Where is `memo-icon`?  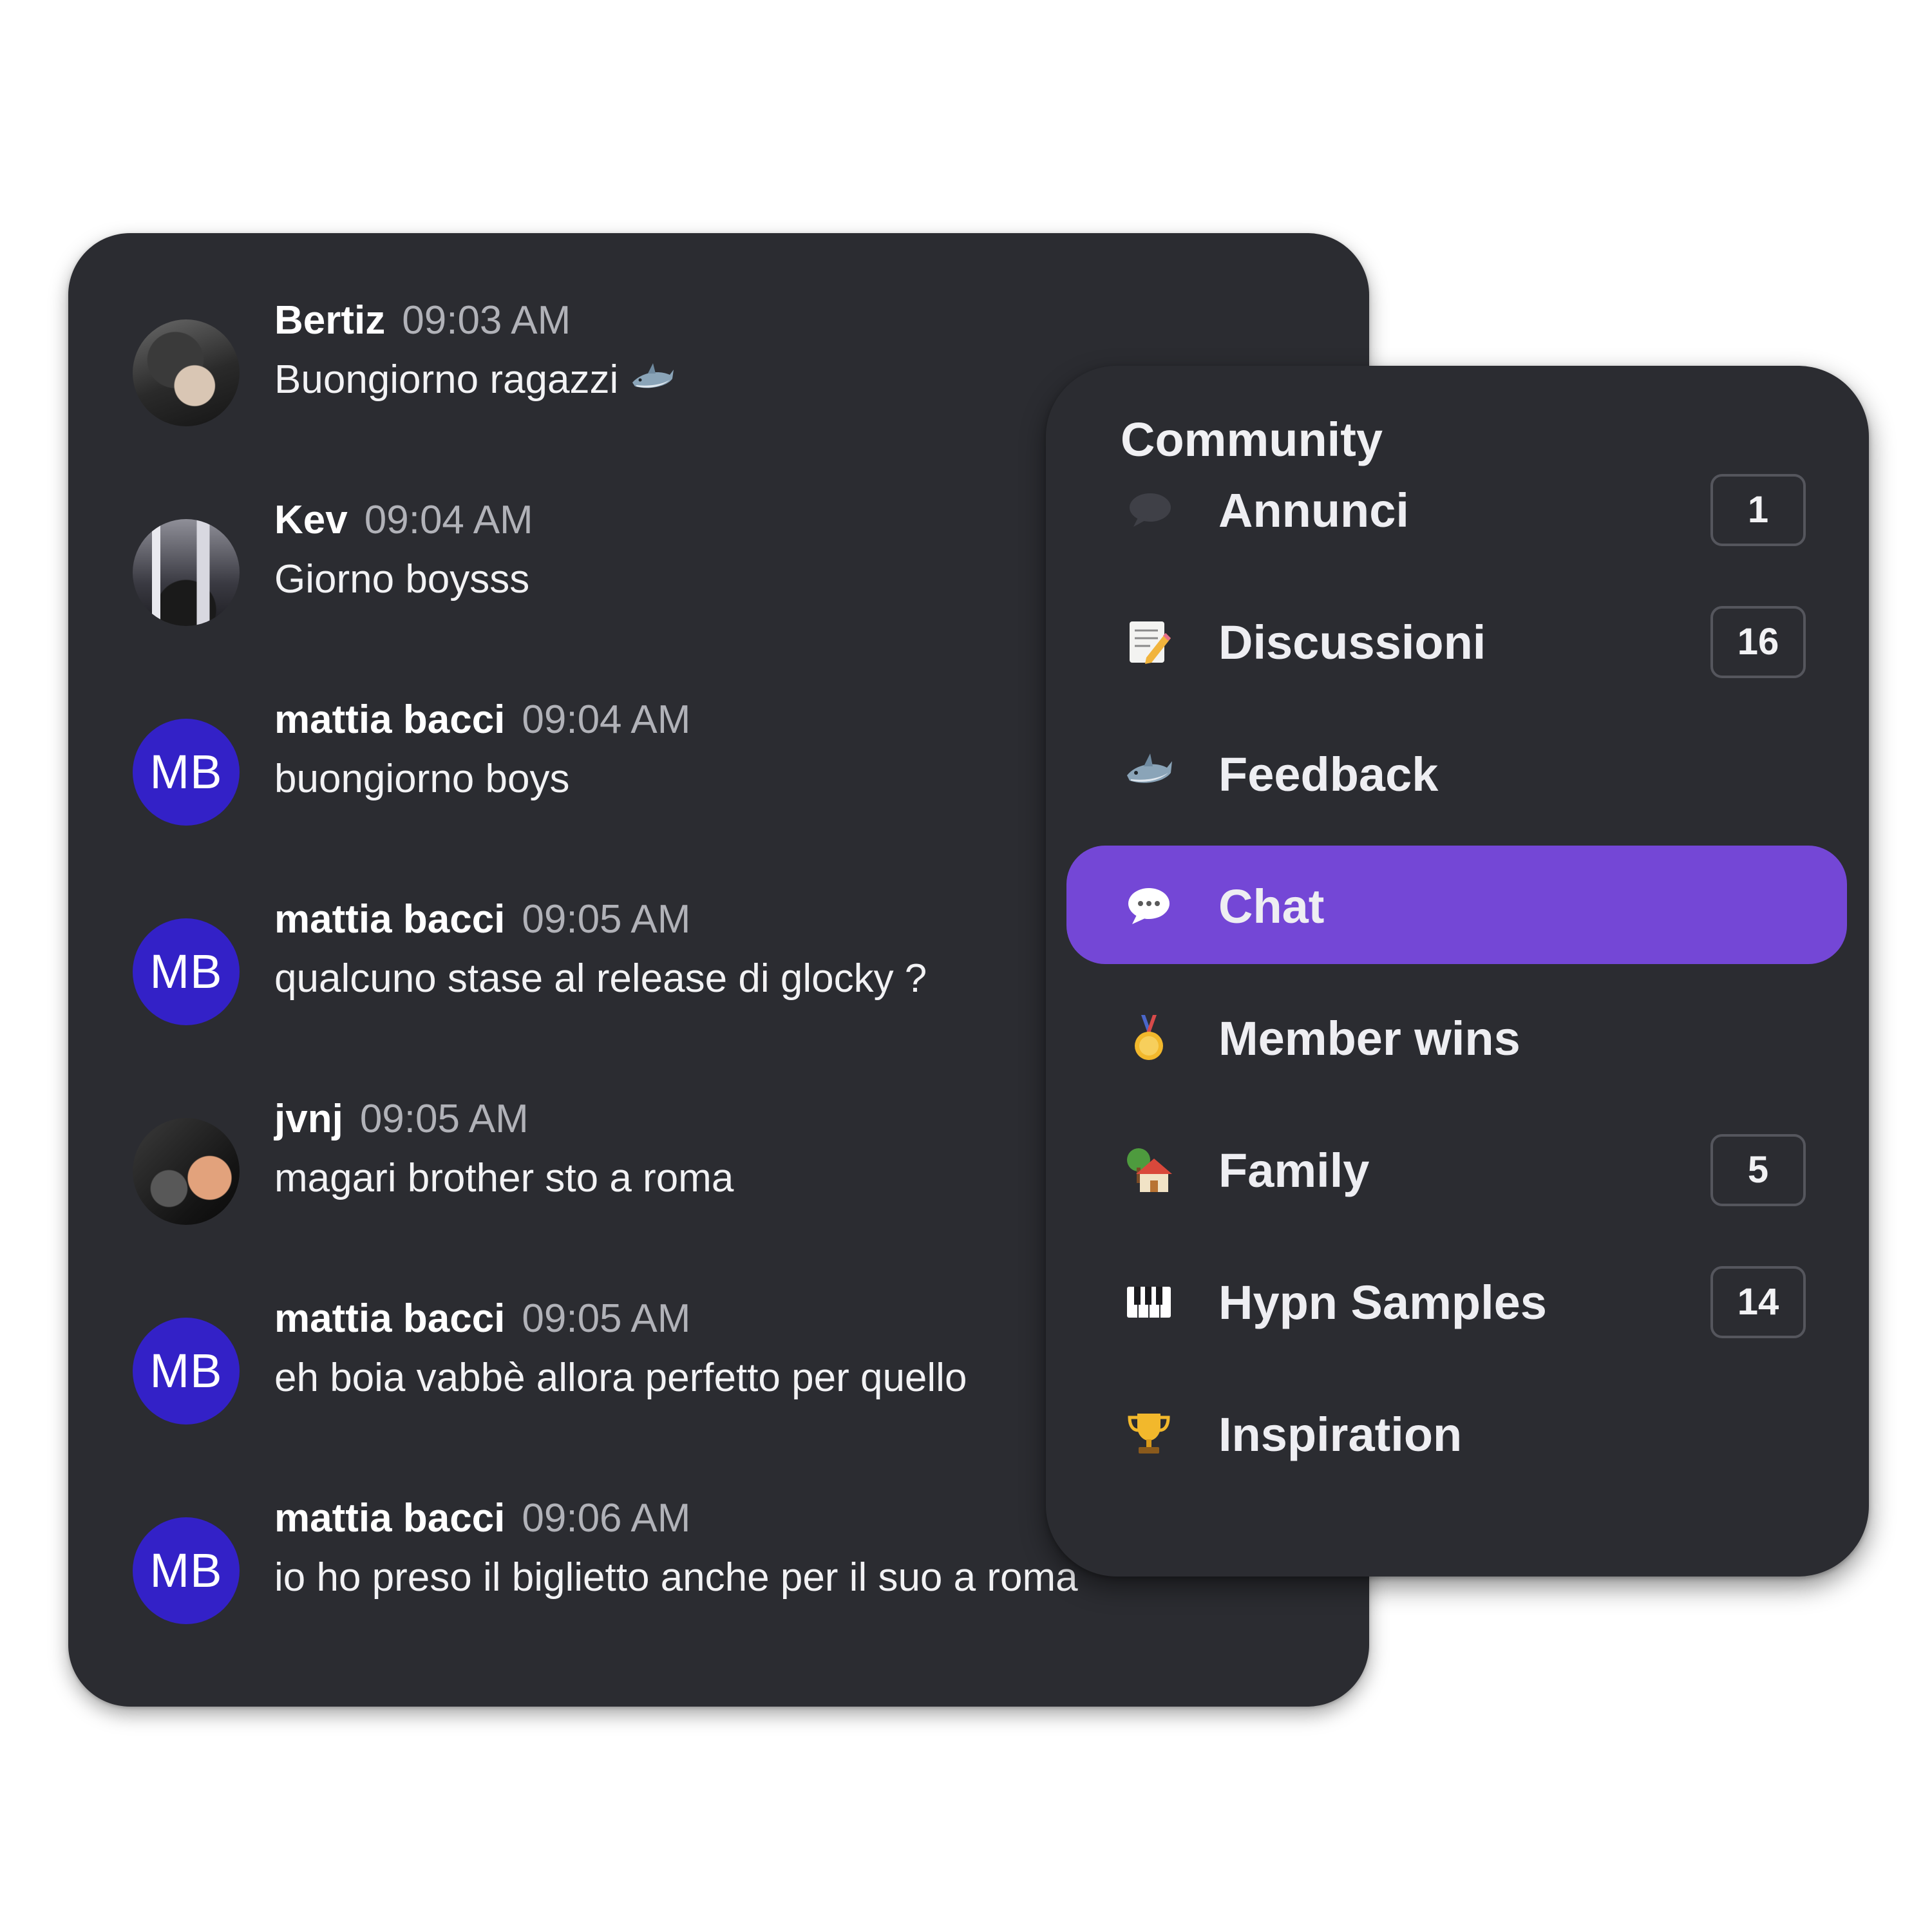 memo-icon is located at coordinates (1150, 642).